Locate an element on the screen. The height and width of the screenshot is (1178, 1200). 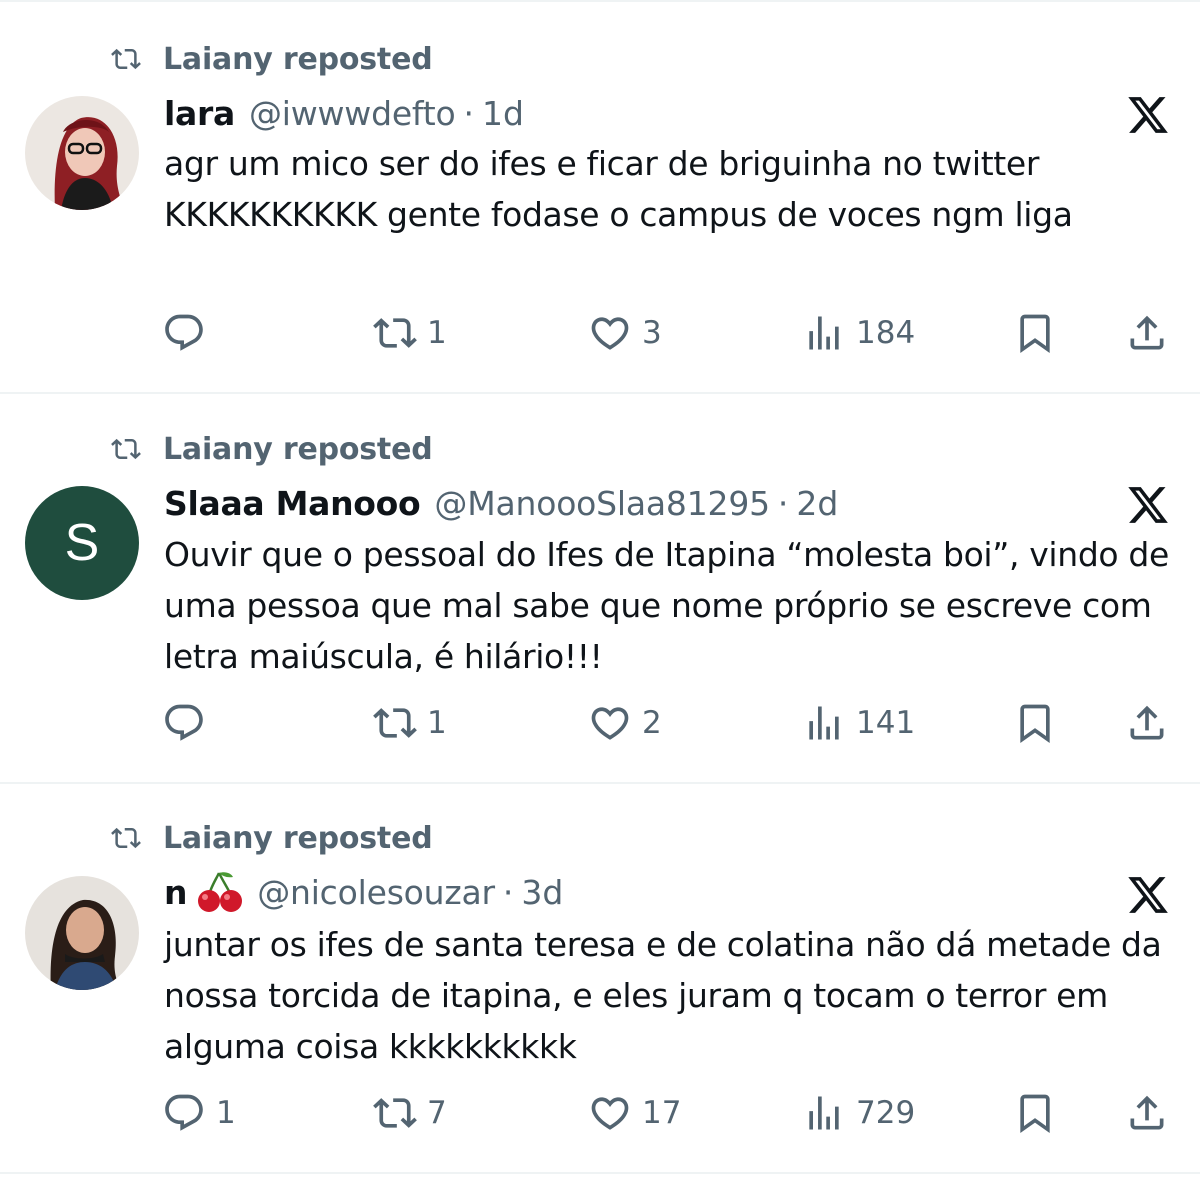
views-button: 141 is located at coordinates (858, 723).